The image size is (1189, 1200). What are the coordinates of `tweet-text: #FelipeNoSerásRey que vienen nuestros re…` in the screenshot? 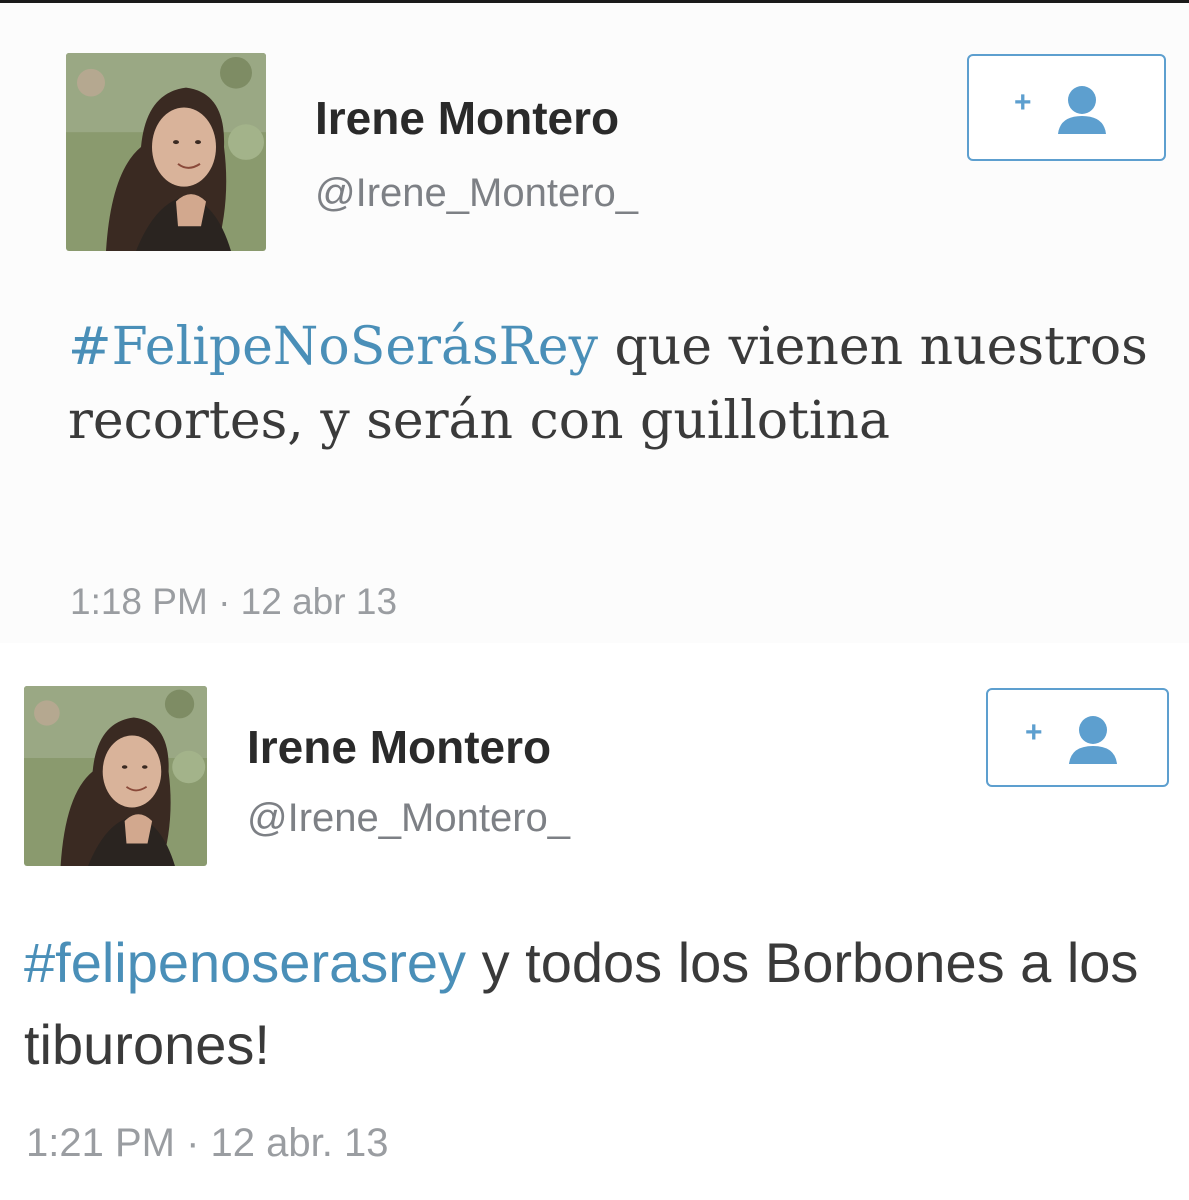 It's located at (608, 384).